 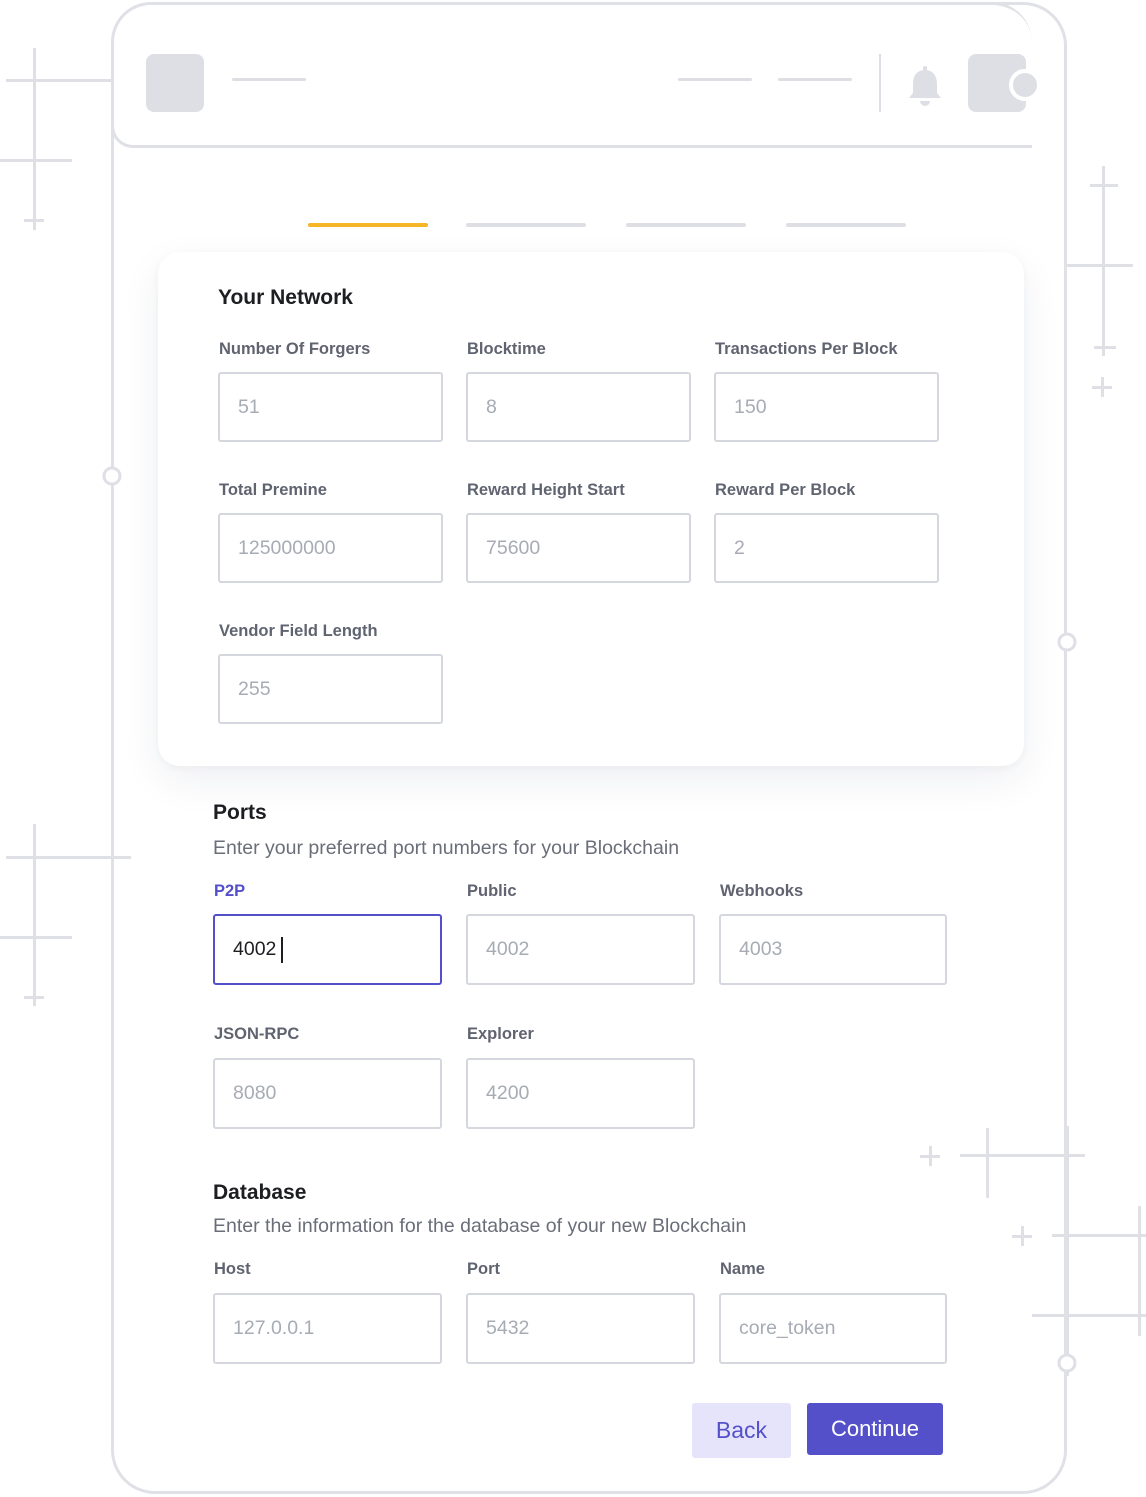 What do you see at coordinates (741, 1430) in the screenshot?
I see `back-button: Back` at bounding box center [741, 1430].